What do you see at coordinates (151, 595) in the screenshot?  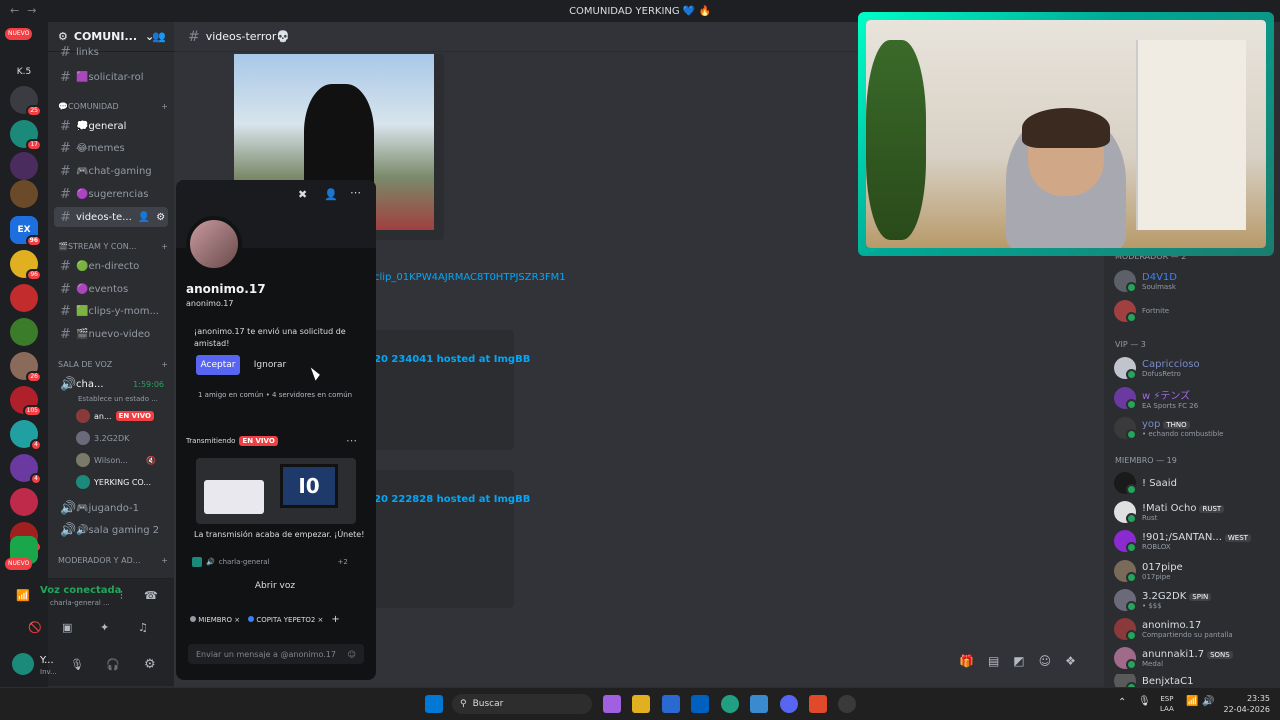 I see `disconnect-icon: ☎` at bounding box center [151, 595].